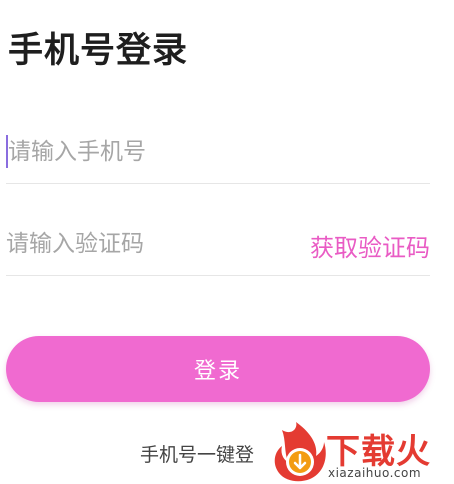  I want to click on phone-field, so click(218, 154).